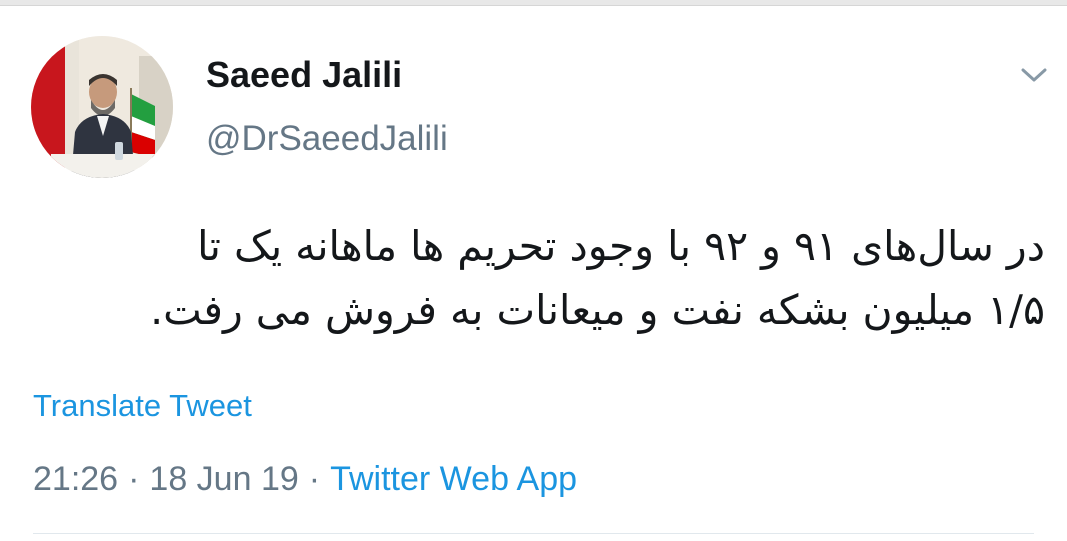 Image resolution: width=1067 pixels, height=541 pixels. Describe the element at coordinates (305, 479) in the screenshot. I see `tweet-meta: 21:26 · 18 Jun 19 · Twitter Web App` at that location.